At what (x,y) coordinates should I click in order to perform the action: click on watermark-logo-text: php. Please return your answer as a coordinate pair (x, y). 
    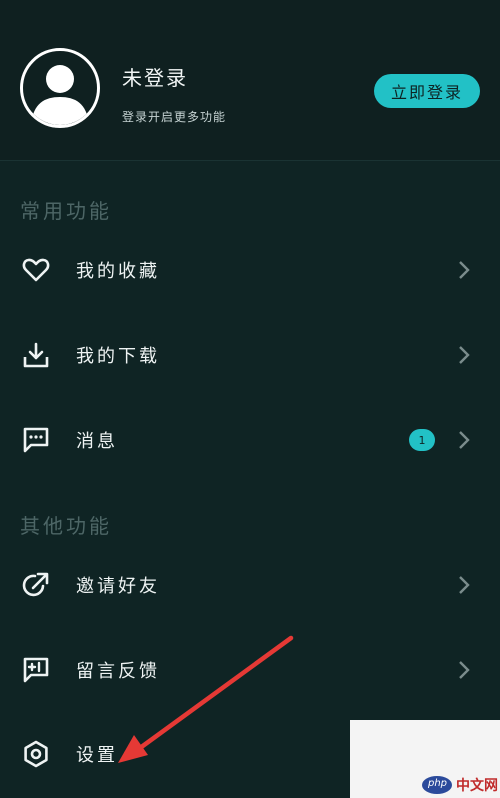
    Looking at the image, I should click on (438, 783).